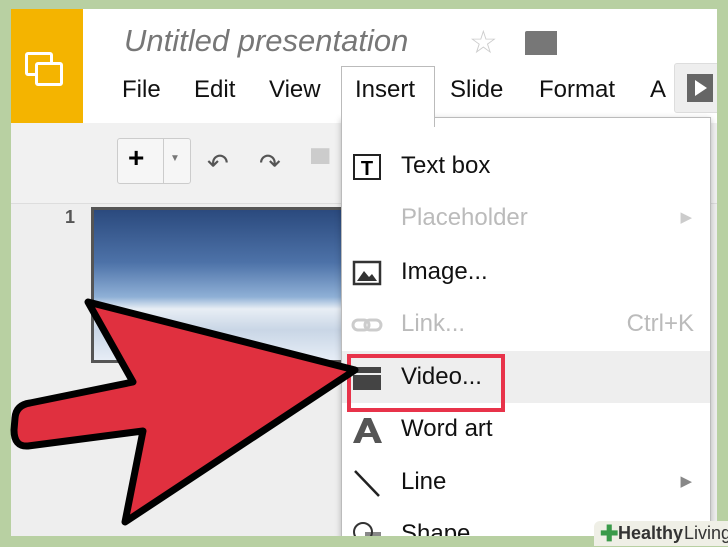  Describe the element at coordinates (706, 533) in the screenshot. I see `watermark-suffix: Living` at that location.